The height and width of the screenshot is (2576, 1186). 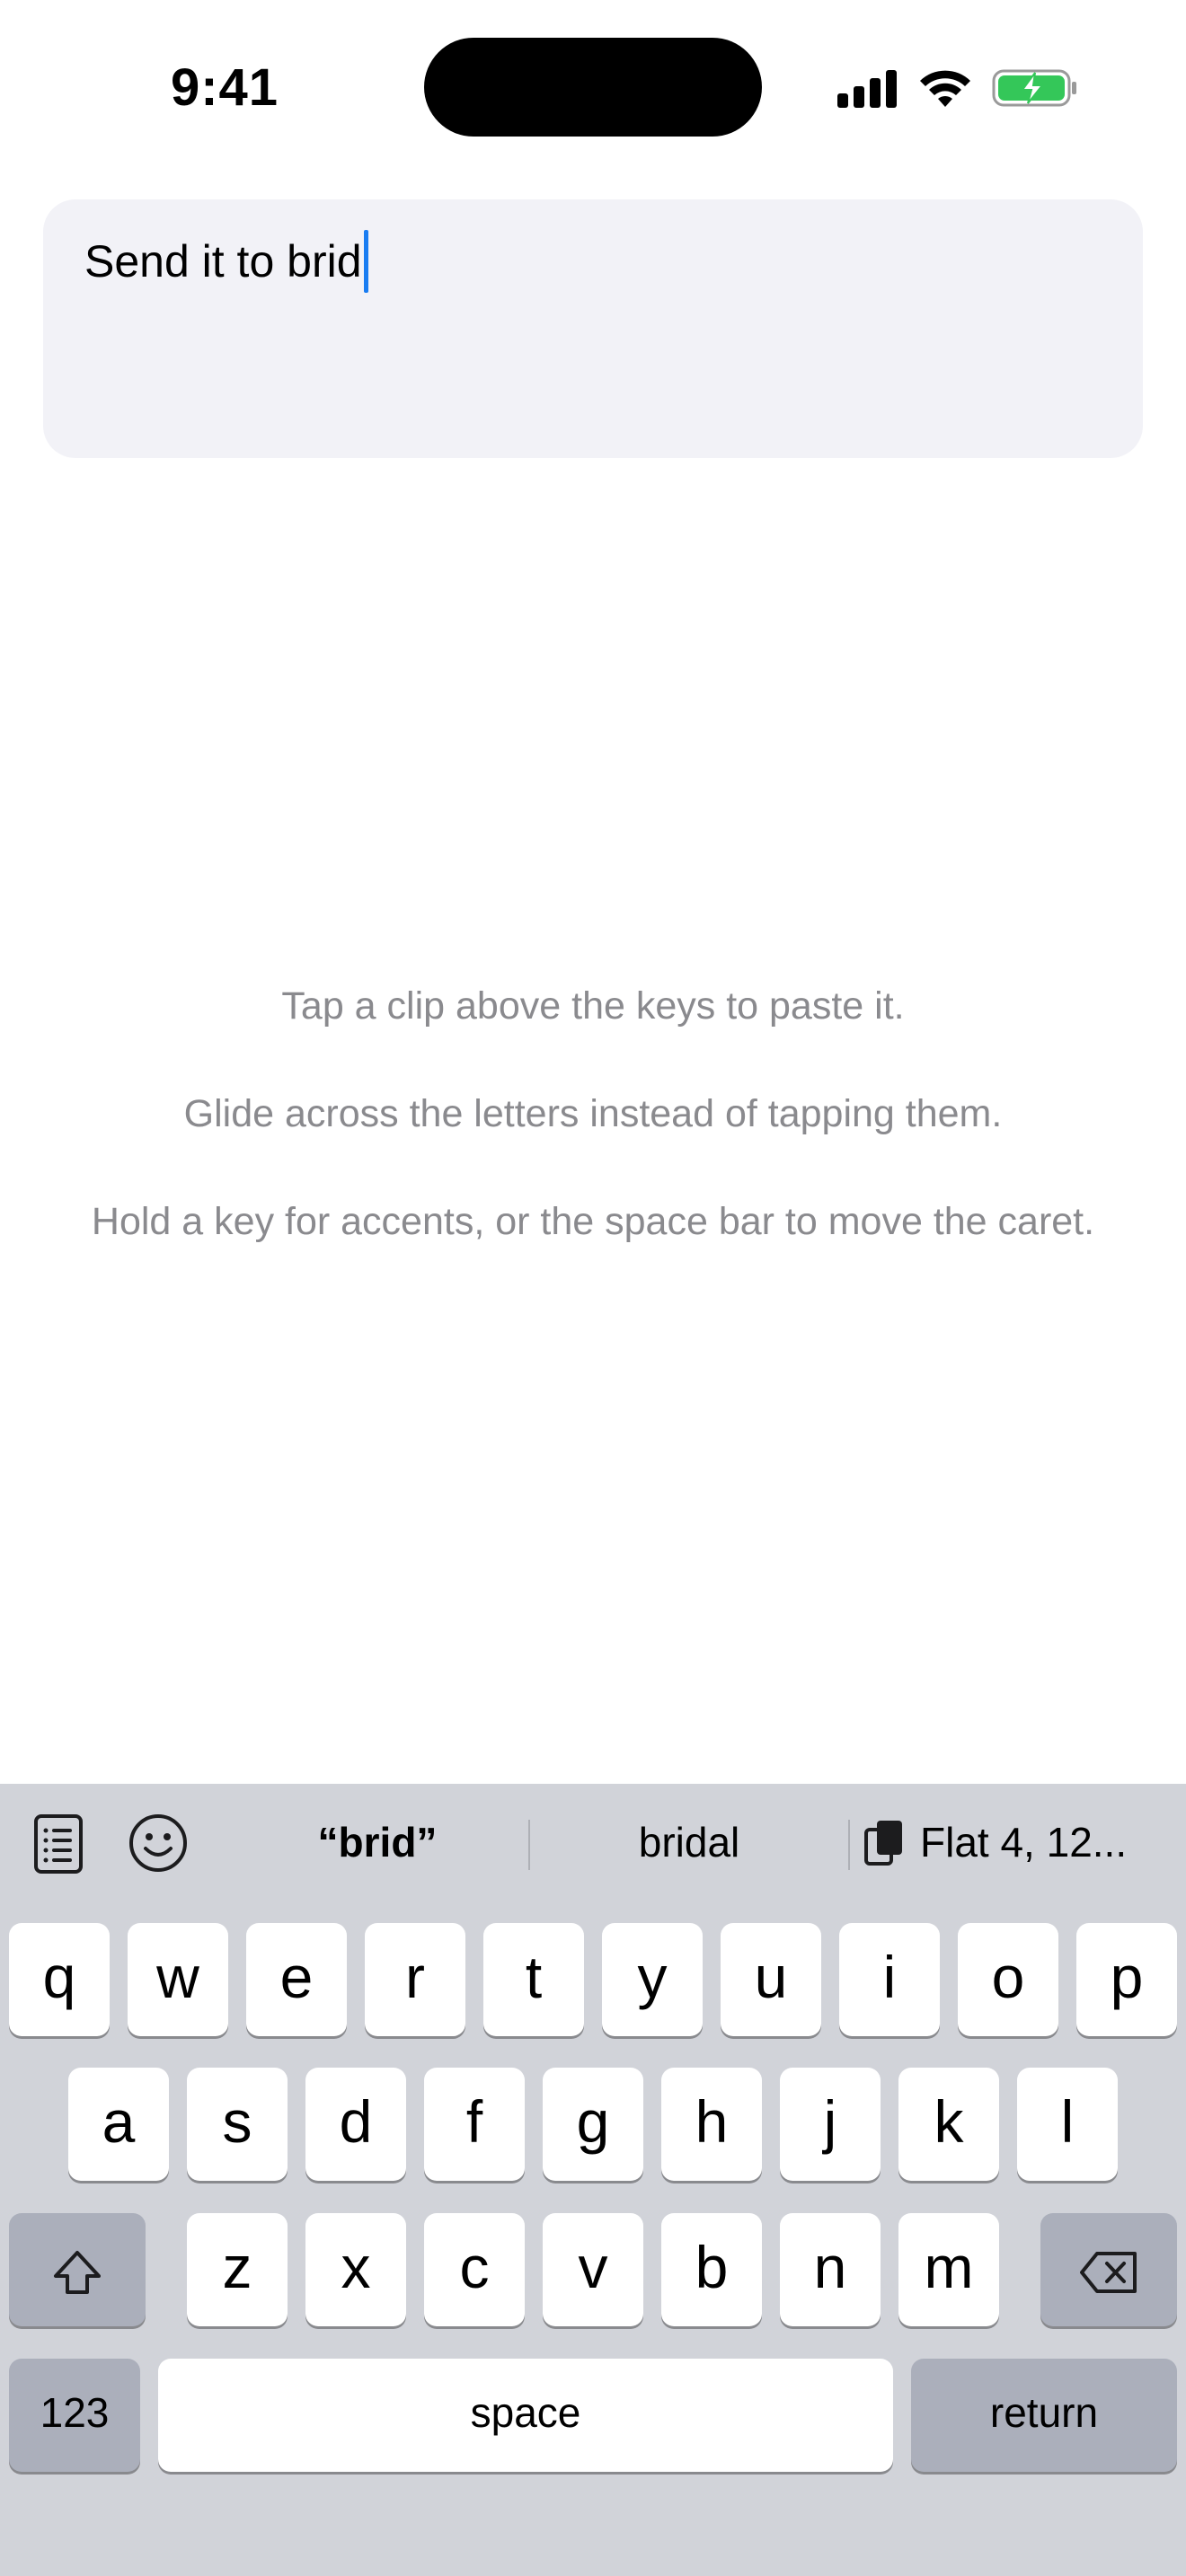 I want to click on key-x: x, so click(x=355, y=2269).